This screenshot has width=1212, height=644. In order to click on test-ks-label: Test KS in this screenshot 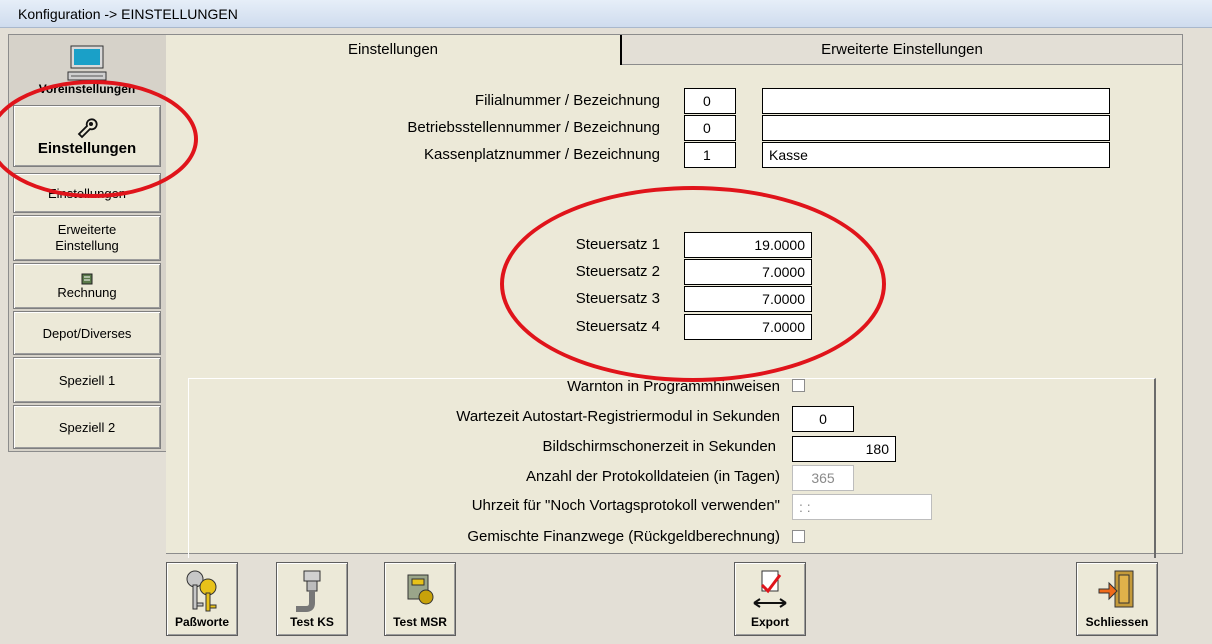, I will do `click(312, 622)`.